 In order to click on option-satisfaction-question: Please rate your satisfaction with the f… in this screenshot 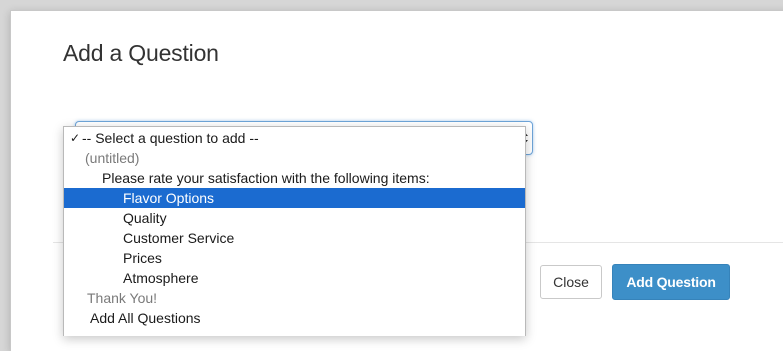, I will do `click(294, 178)`.